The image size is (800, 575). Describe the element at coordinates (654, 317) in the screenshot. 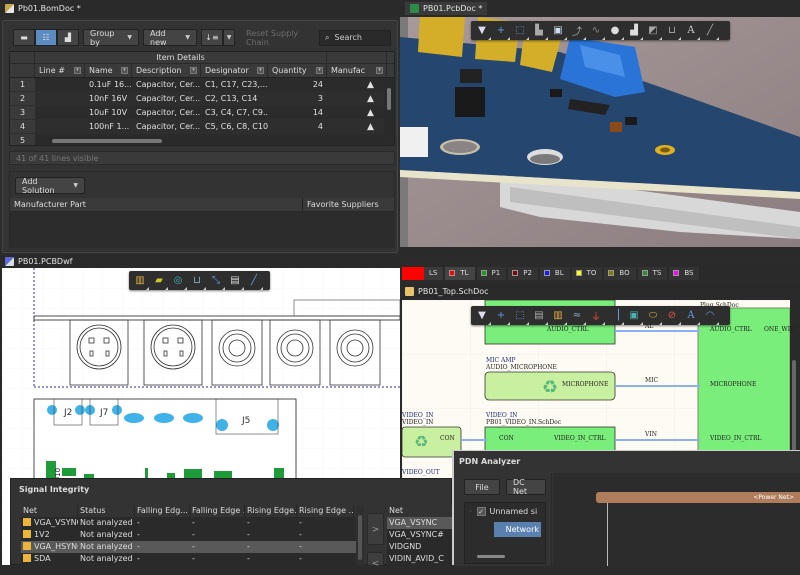

I see `net-label-icon: ⬭` at that location.